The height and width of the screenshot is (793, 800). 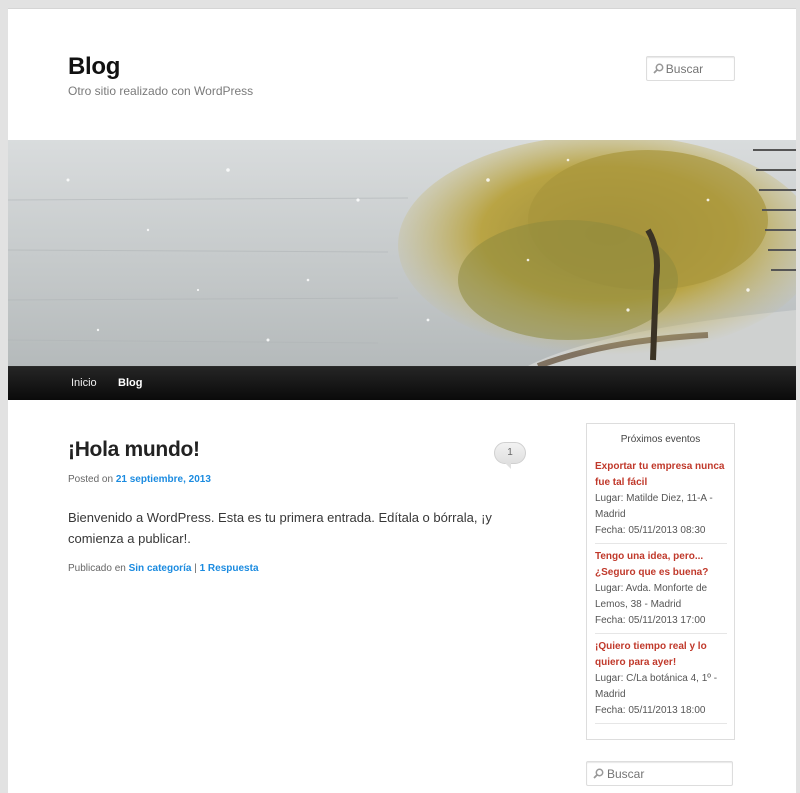 I want to click on event-title: Exportar tu empresa nunca fue tal fácil, so click(x=661, y=475).